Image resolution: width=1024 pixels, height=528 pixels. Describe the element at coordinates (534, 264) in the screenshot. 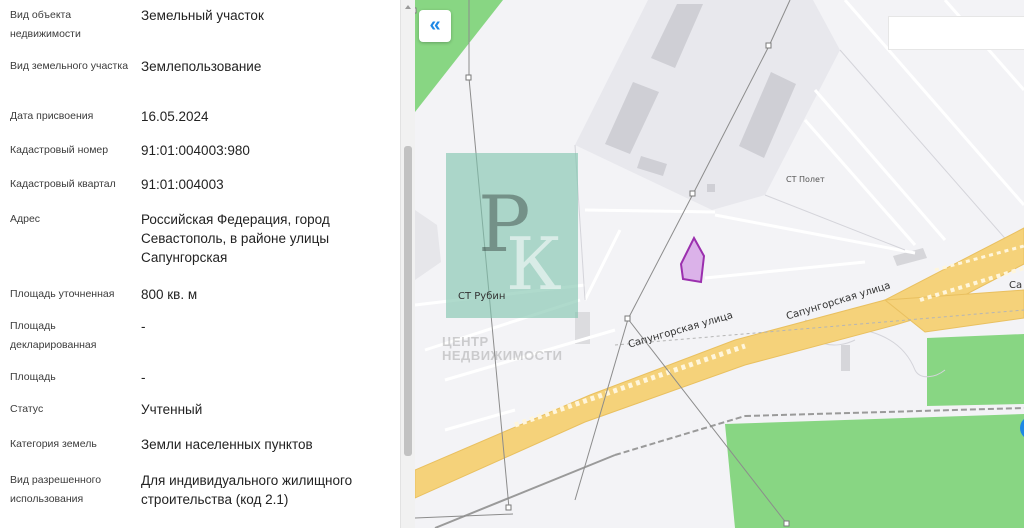

I see `watermark-letter-k: К` at that location.